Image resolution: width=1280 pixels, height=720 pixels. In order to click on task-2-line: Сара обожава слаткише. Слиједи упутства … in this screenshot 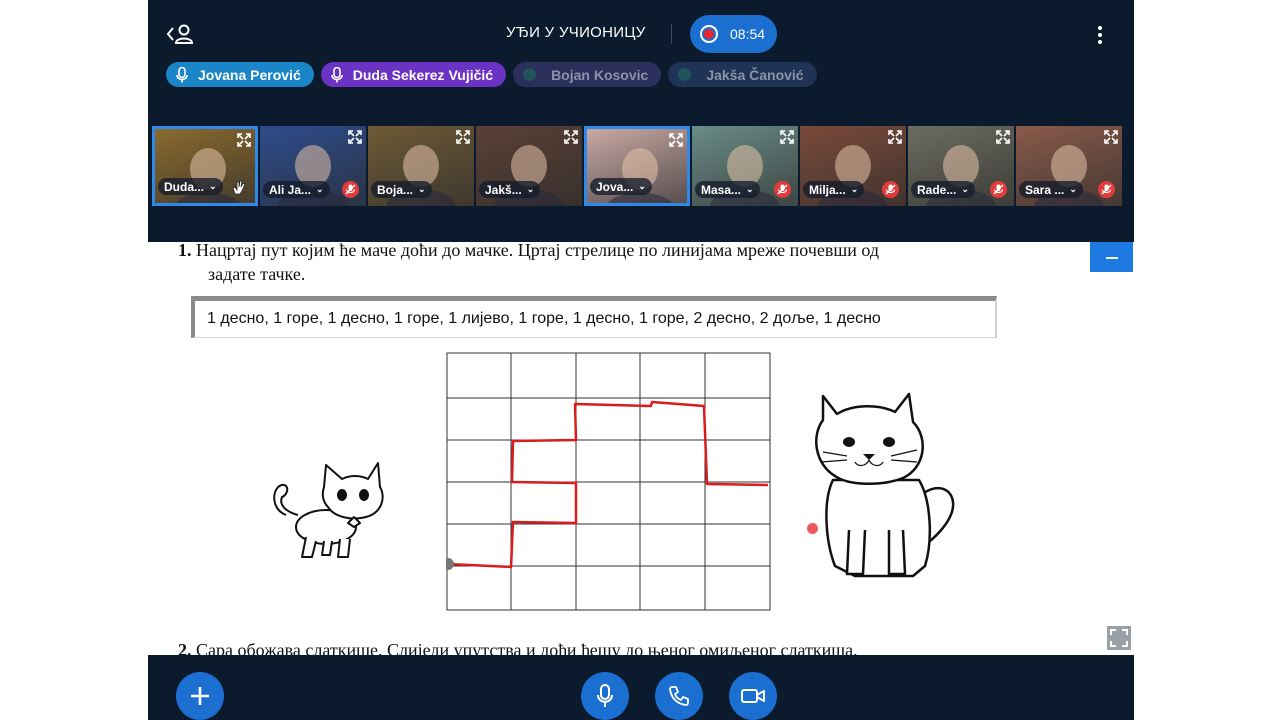, I will do `click(527, 647)`.